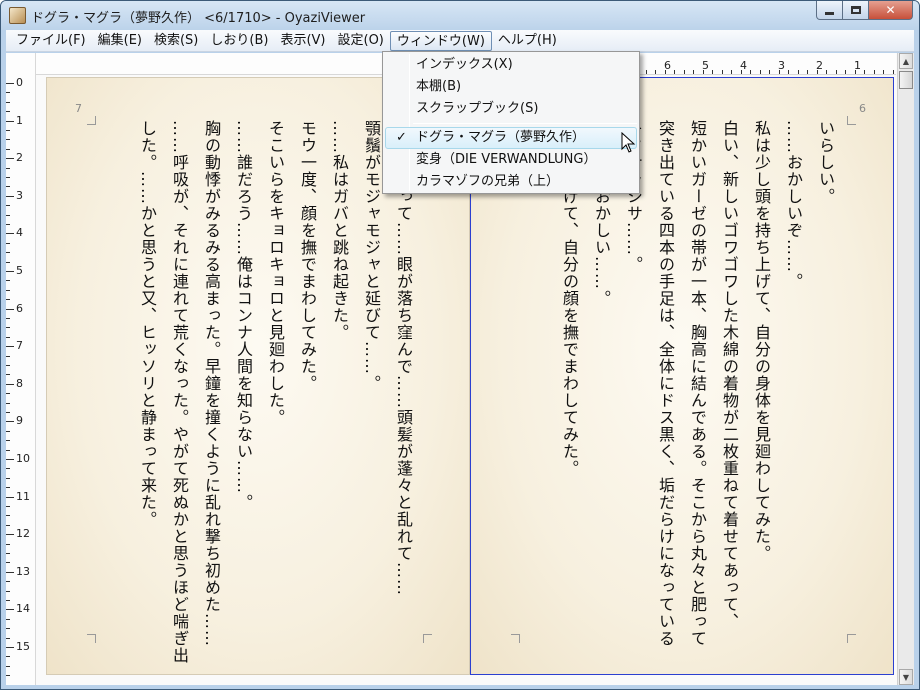 This screenshot has width=920, height=690. Describe the element at coordinates (361, 41) in the screenshot. I see `menu-settings: 設定(O)` at that location.